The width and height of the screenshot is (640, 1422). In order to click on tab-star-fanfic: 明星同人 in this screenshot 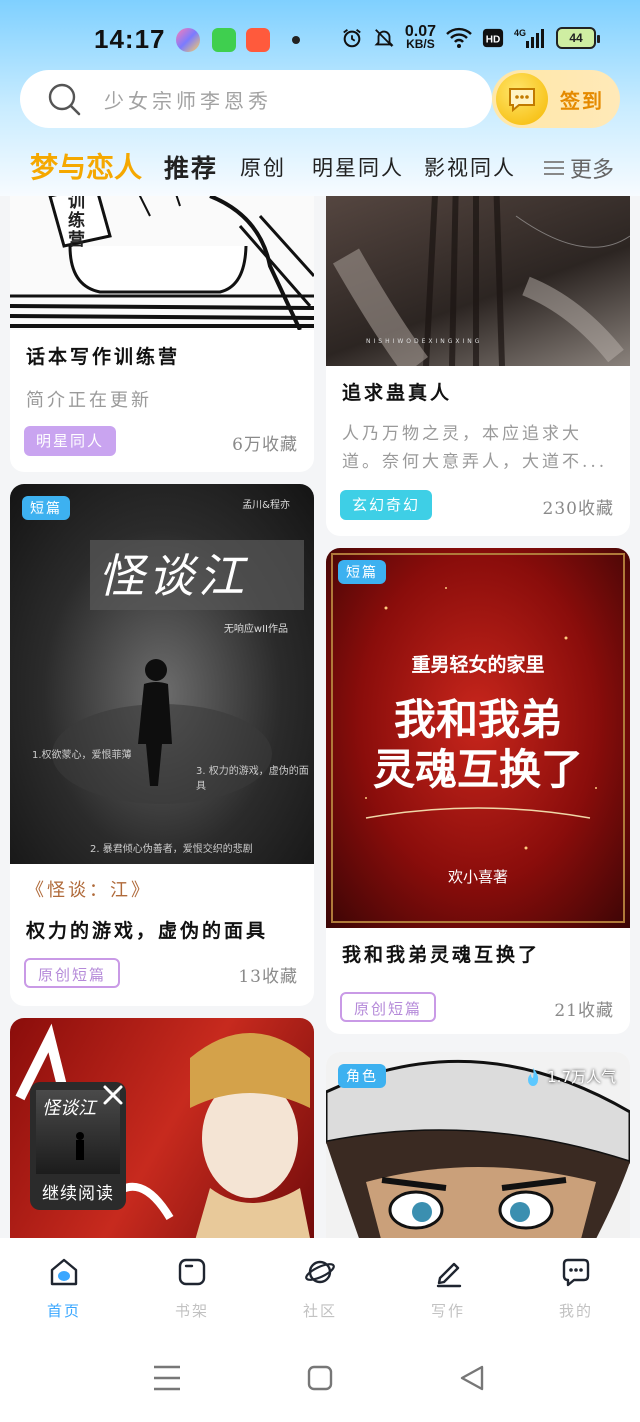, I will do `click(358, 167)`.